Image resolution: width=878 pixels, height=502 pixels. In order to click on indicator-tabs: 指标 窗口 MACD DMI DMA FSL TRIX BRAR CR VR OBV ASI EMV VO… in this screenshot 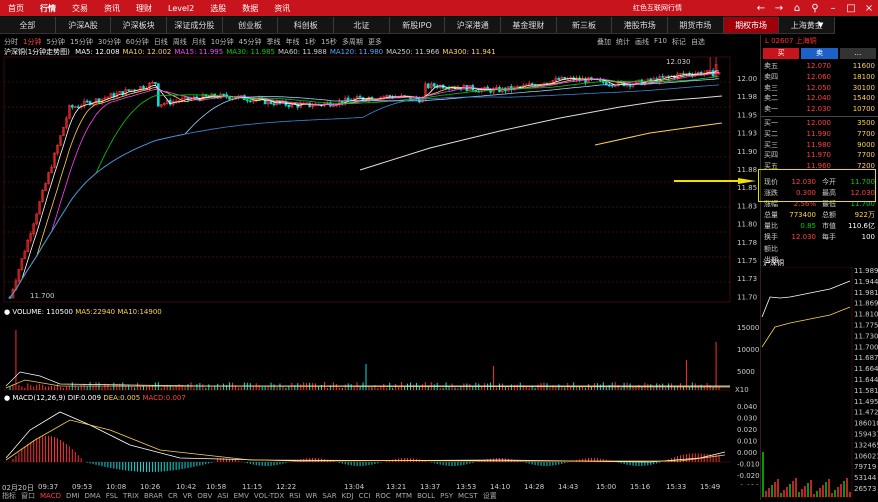, I will do `click(380, 495)`.